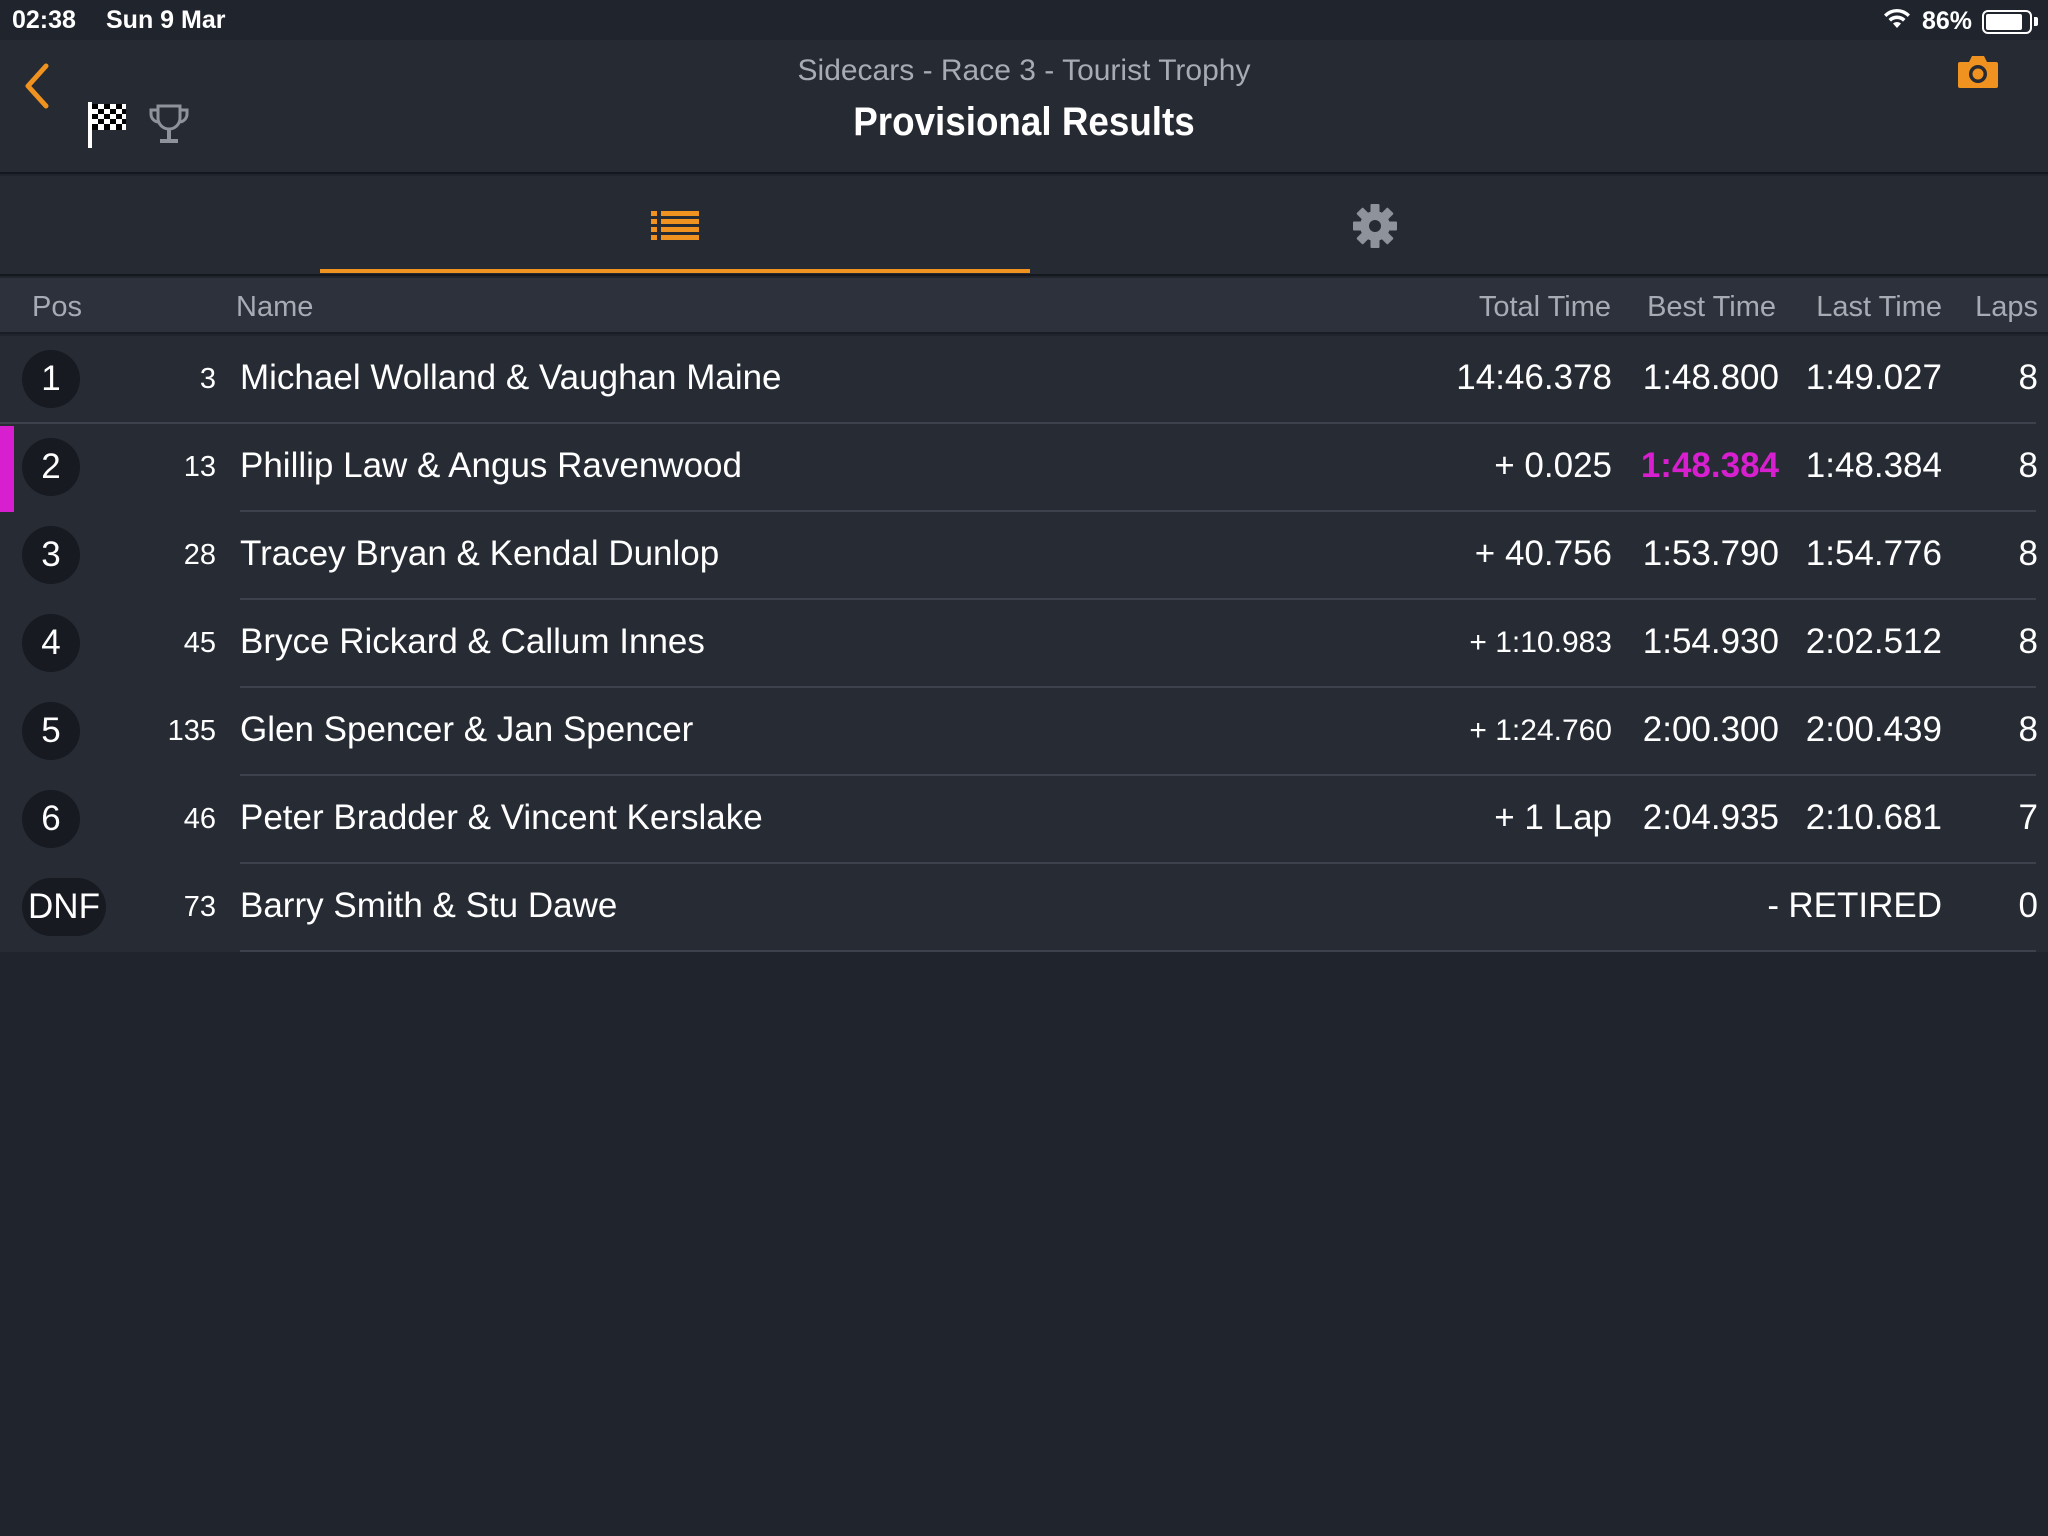 This screenshot has height=1536, width=2048. Describe the element at coordinates (51, 379) in the screenshot. I see `position-badge: 1` at that location.